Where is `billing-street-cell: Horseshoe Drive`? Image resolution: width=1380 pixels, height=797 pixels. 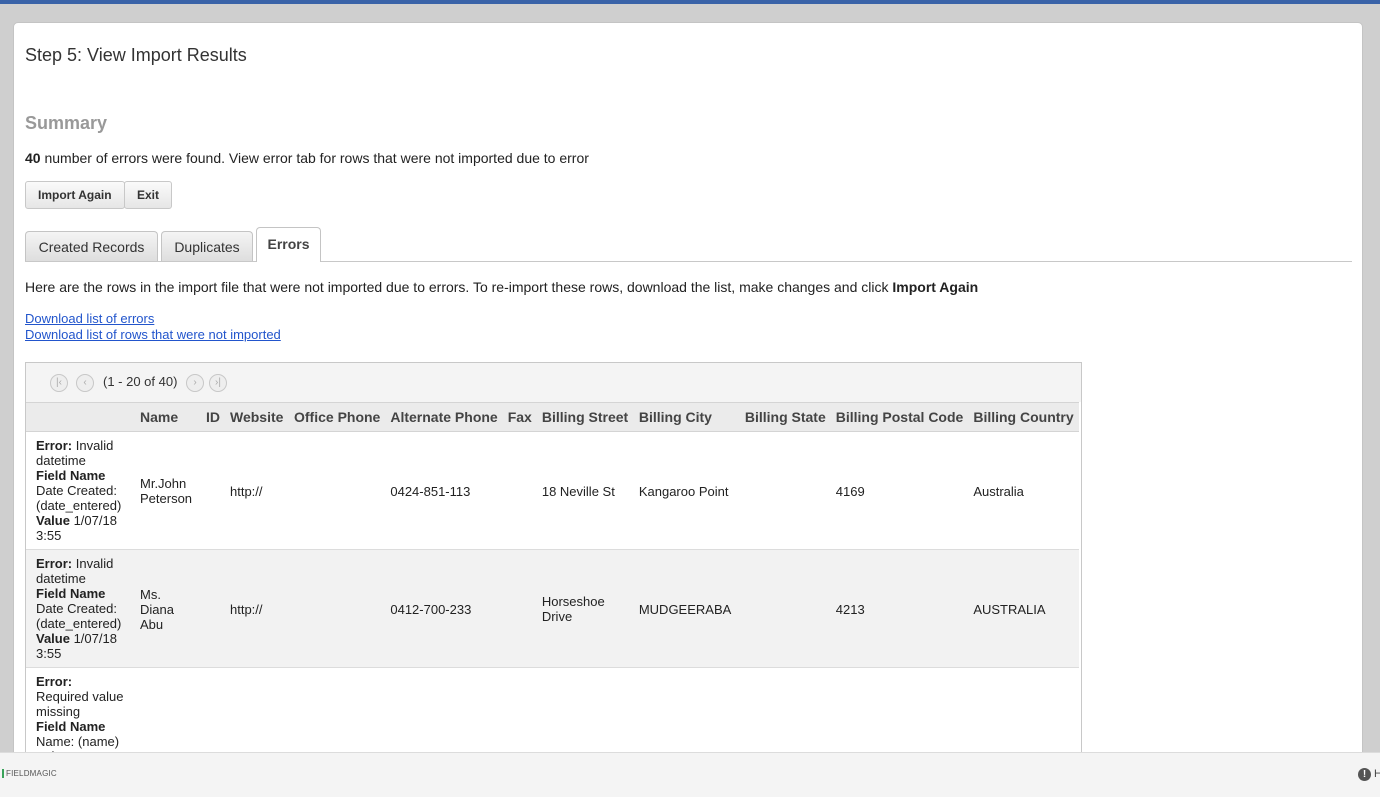
billing-street-cell: Horseshoe Drive is located at coordinates (585, 608).